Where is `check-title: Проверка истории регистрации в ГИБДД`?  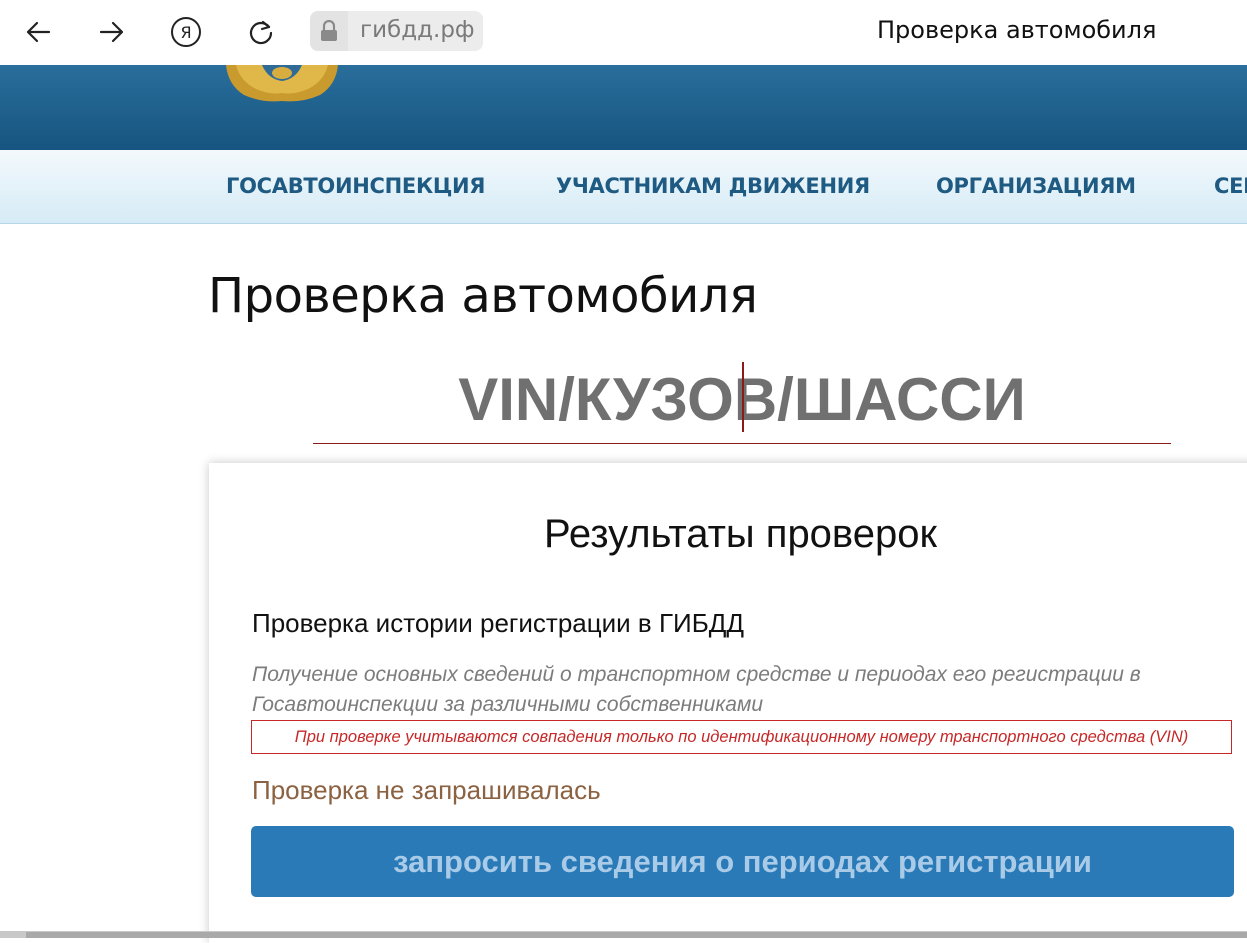
check-title: Проверка истории регистрации в ГИБДД is located at coordinates (498, 623).